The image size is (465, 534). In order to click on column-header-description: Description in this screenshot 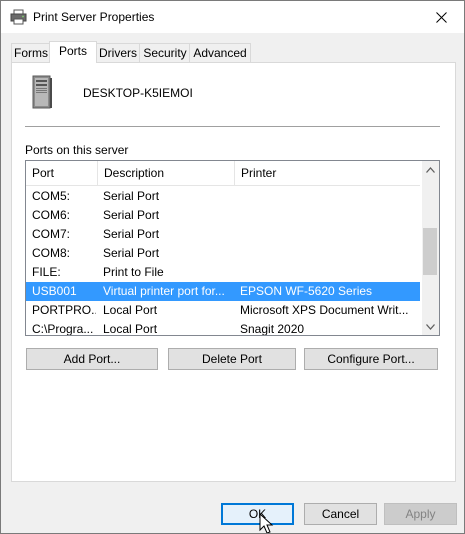, I will do `click(166, 173)`.